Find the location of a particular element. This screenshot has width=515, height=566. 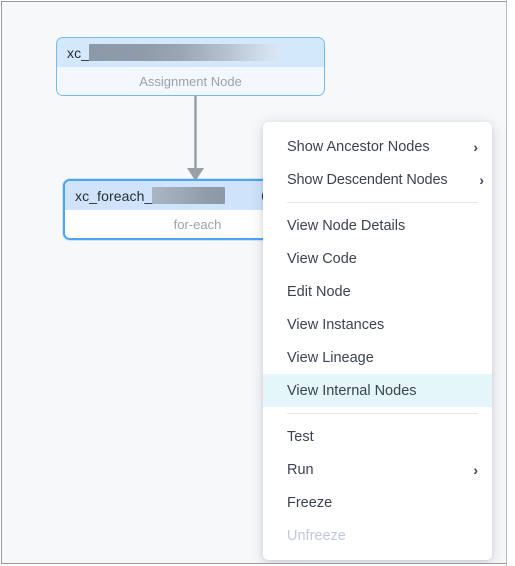

menu-item-view-instances: View Instances is located at coordinates (377, 324).